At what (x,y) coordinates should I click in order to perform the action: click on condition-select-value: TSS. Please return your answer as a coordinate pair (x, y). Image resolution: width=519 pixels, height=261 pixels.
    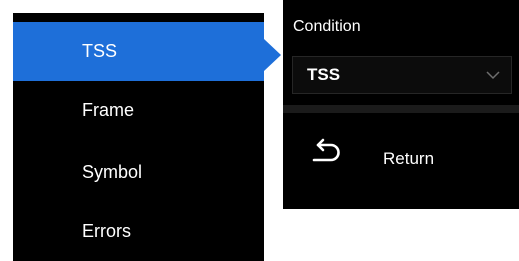
    Looking at the image, I should click on (324, 74).